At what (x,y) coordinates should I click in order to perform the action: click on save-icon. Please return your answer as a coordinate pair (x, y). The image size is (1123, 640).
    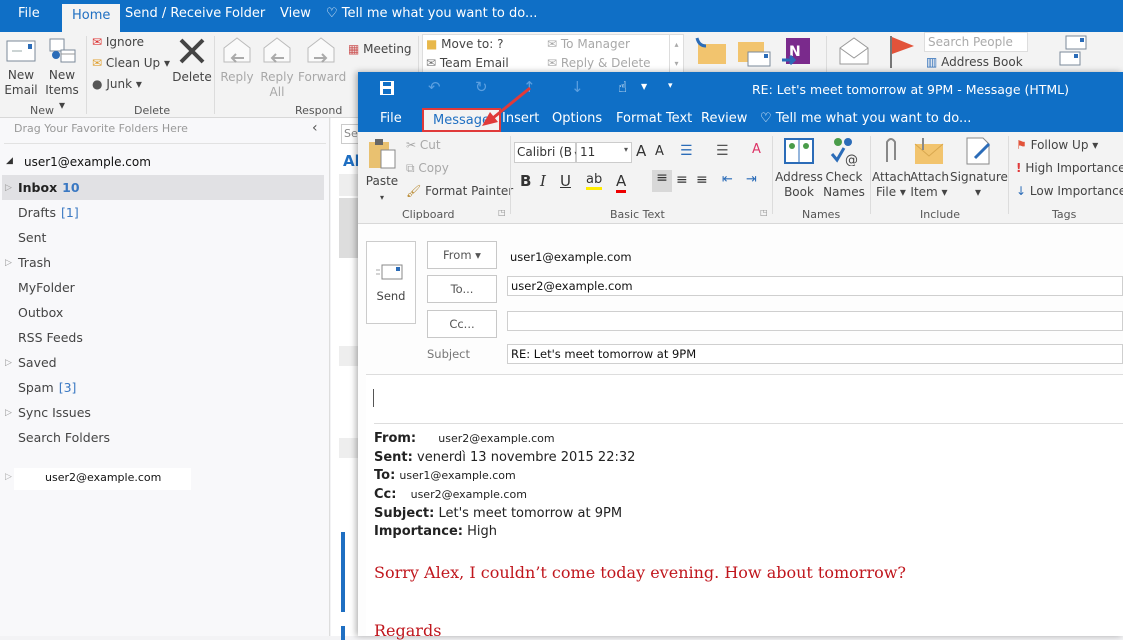
    Looking at the image, I should click on (387, 88).